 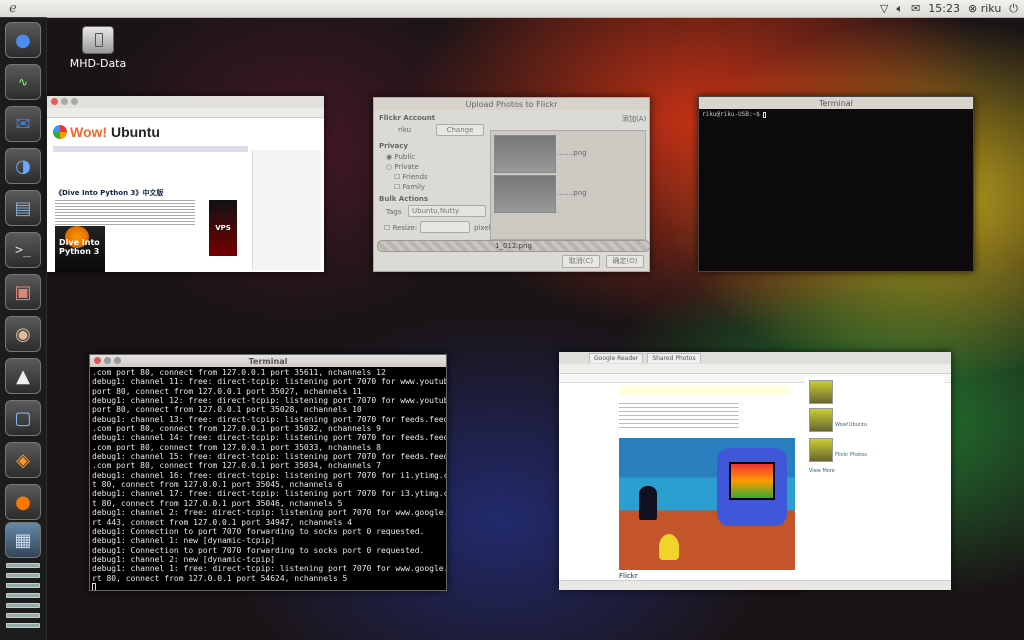 What do you see at coordinates (445, 227) in the screenshot?
I see `resize-stepper` at bounding box center [445, 227].